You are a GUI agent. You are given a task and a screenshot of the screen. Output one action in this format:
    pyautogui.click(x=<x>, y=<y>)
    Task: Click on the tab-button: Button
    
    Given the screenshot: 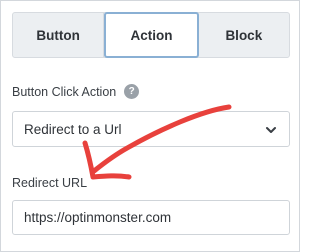 What is the action you would take?
    pyautogui.click(x=59, y=35)
    